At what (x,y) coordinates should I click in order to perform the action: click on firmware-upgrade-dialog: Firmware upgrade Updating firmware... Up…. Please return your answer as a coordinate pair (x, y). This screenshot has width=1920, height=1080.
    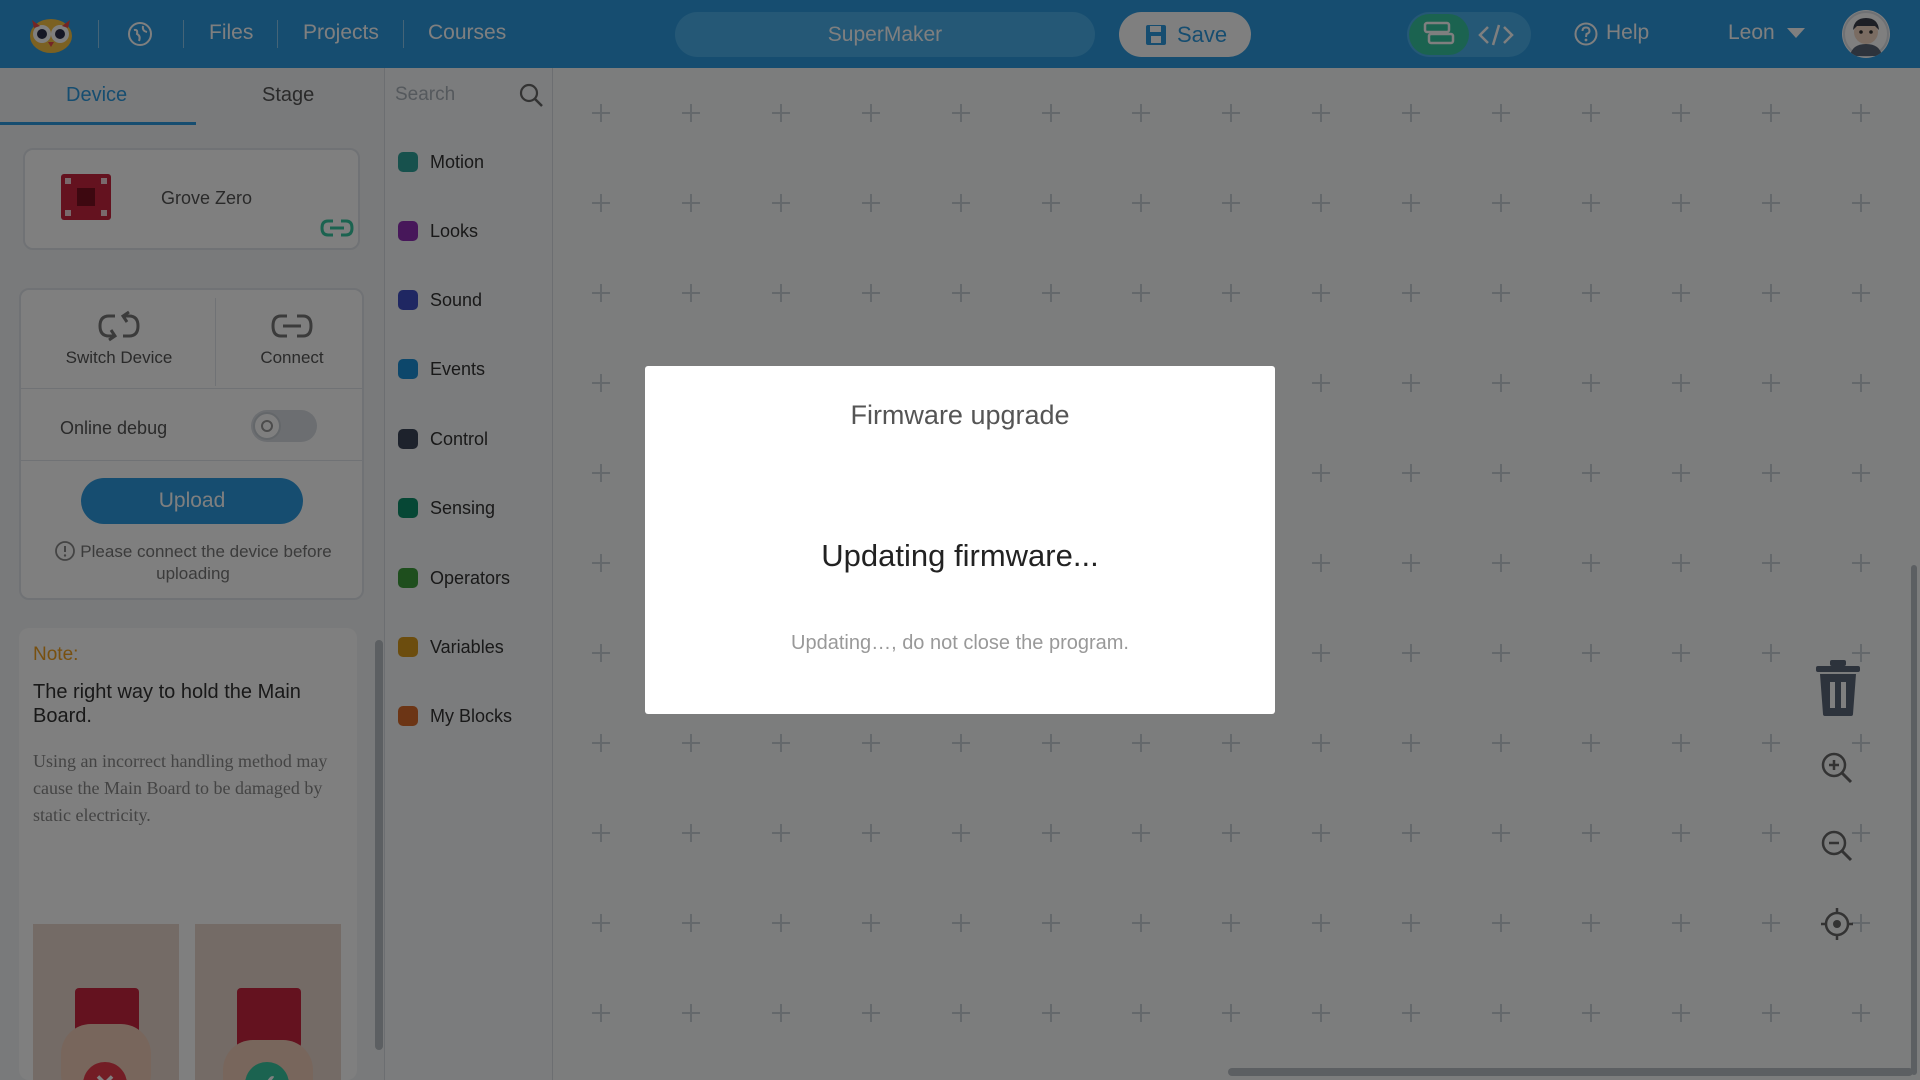
    Looking at the image, I should click on (960, 540).